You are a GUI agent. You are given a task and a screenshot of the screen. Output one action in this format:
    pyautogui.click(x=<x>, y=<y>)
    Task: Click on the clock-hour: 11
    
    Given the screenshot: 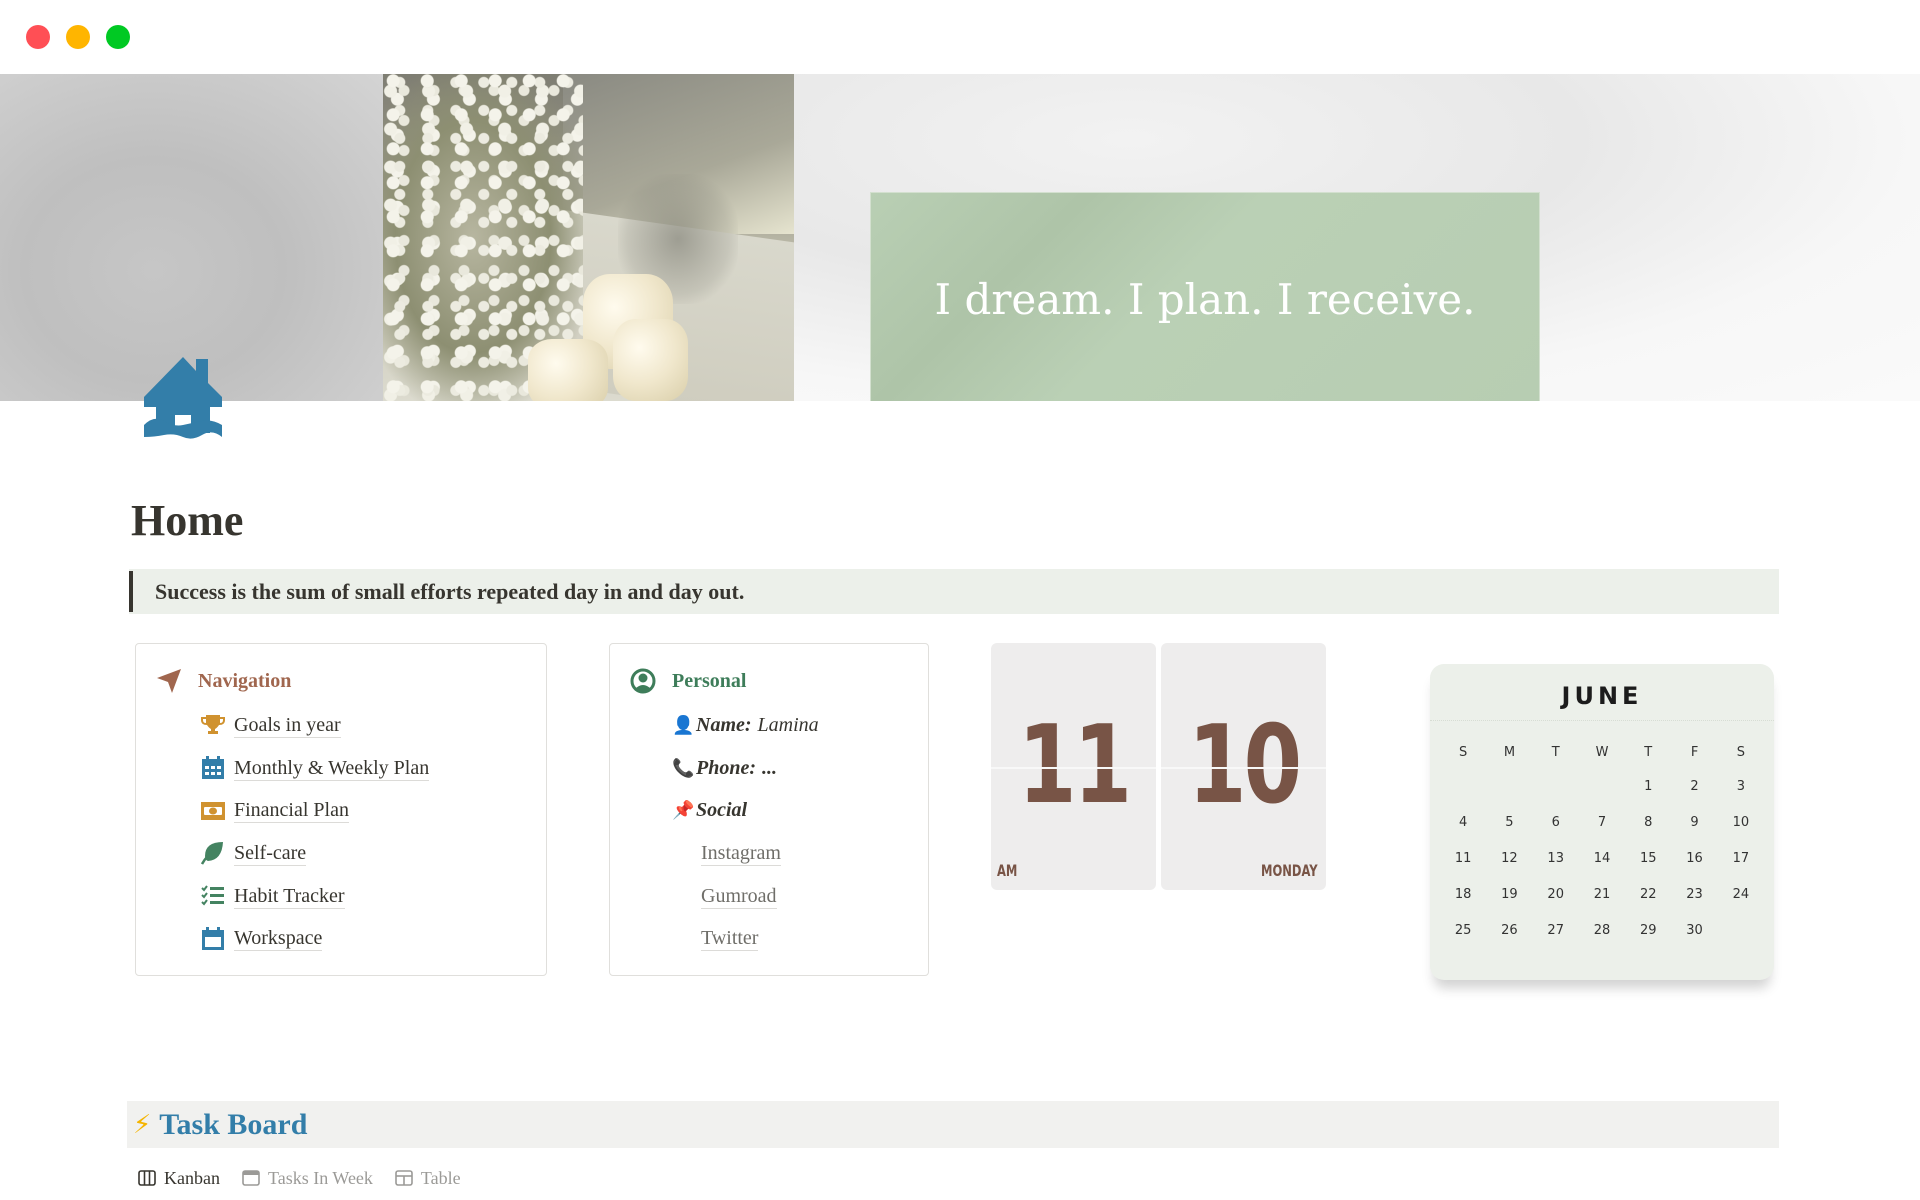 What is the action you would take?
    pyautogui.click(x=1074, y=765)
    